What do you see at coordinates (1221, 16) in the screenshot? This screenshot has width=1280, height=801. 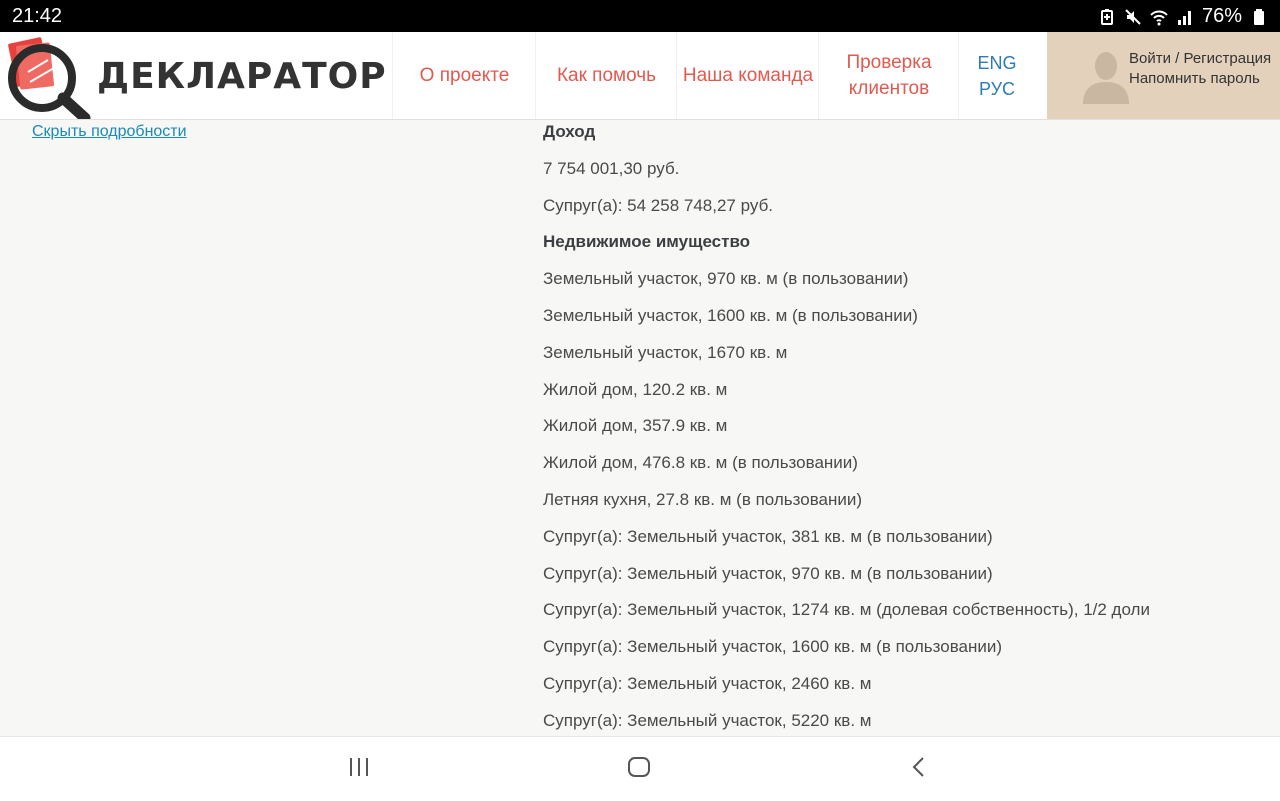 I see `battery-level: 76%` at bounding box center [1221, 16].